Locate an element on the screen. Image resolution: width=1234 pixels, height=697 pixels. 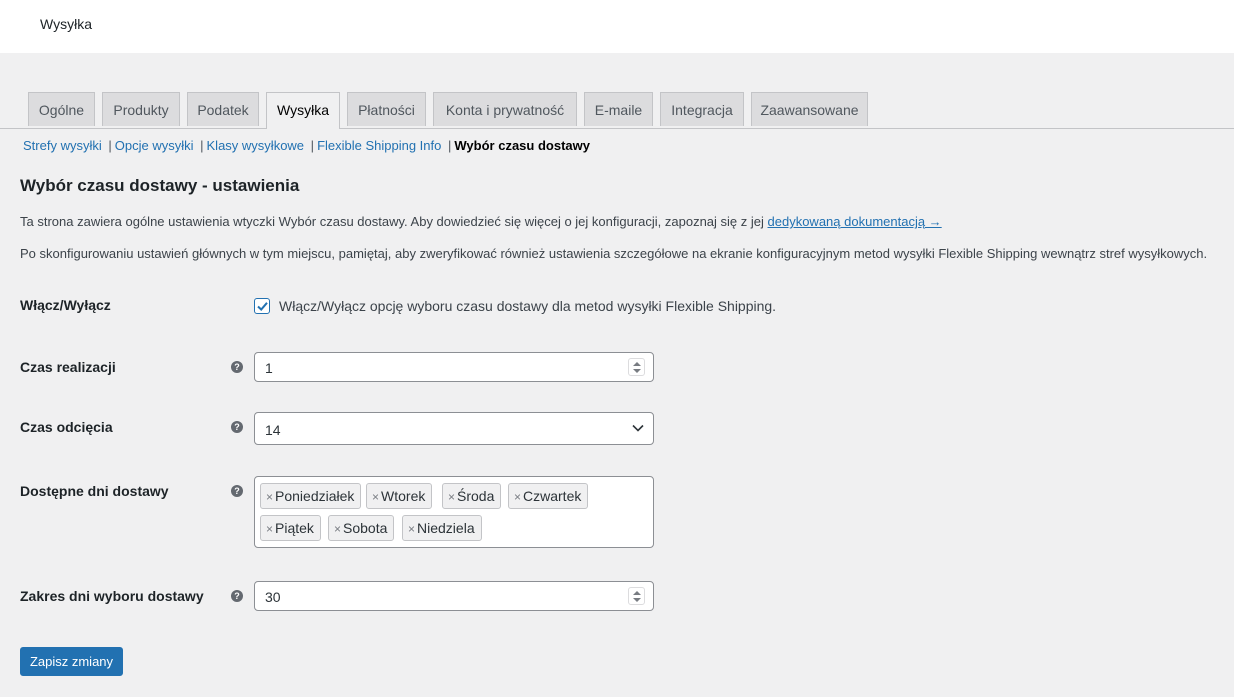
tab-tax: Podatek is located at coordinates (223, 109).